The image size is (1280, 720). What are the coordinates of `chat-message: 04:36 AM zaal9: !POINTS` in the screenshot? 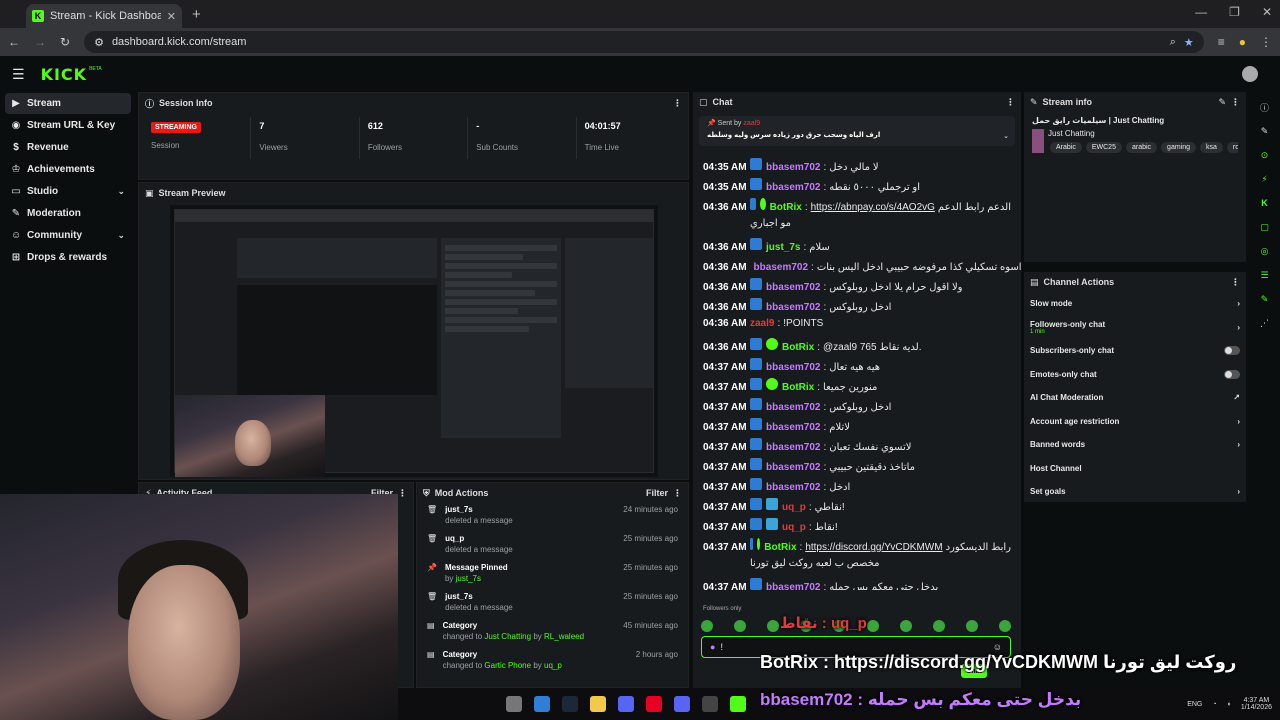 It's located at (857, 328).